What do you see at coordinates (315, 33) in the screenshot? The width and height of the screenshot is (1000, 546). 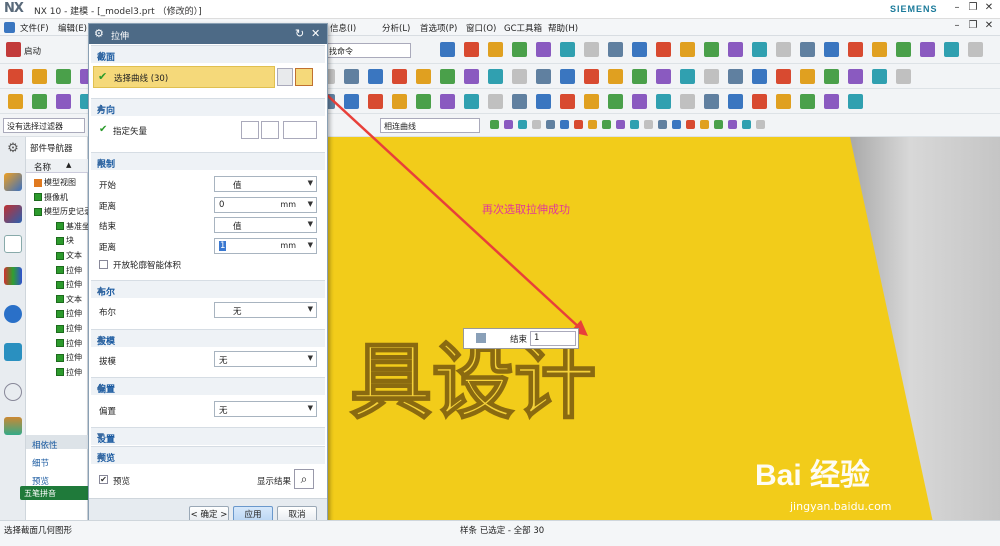 I see `dialog-close-icon: ✕` at bounding box center [315, 33].